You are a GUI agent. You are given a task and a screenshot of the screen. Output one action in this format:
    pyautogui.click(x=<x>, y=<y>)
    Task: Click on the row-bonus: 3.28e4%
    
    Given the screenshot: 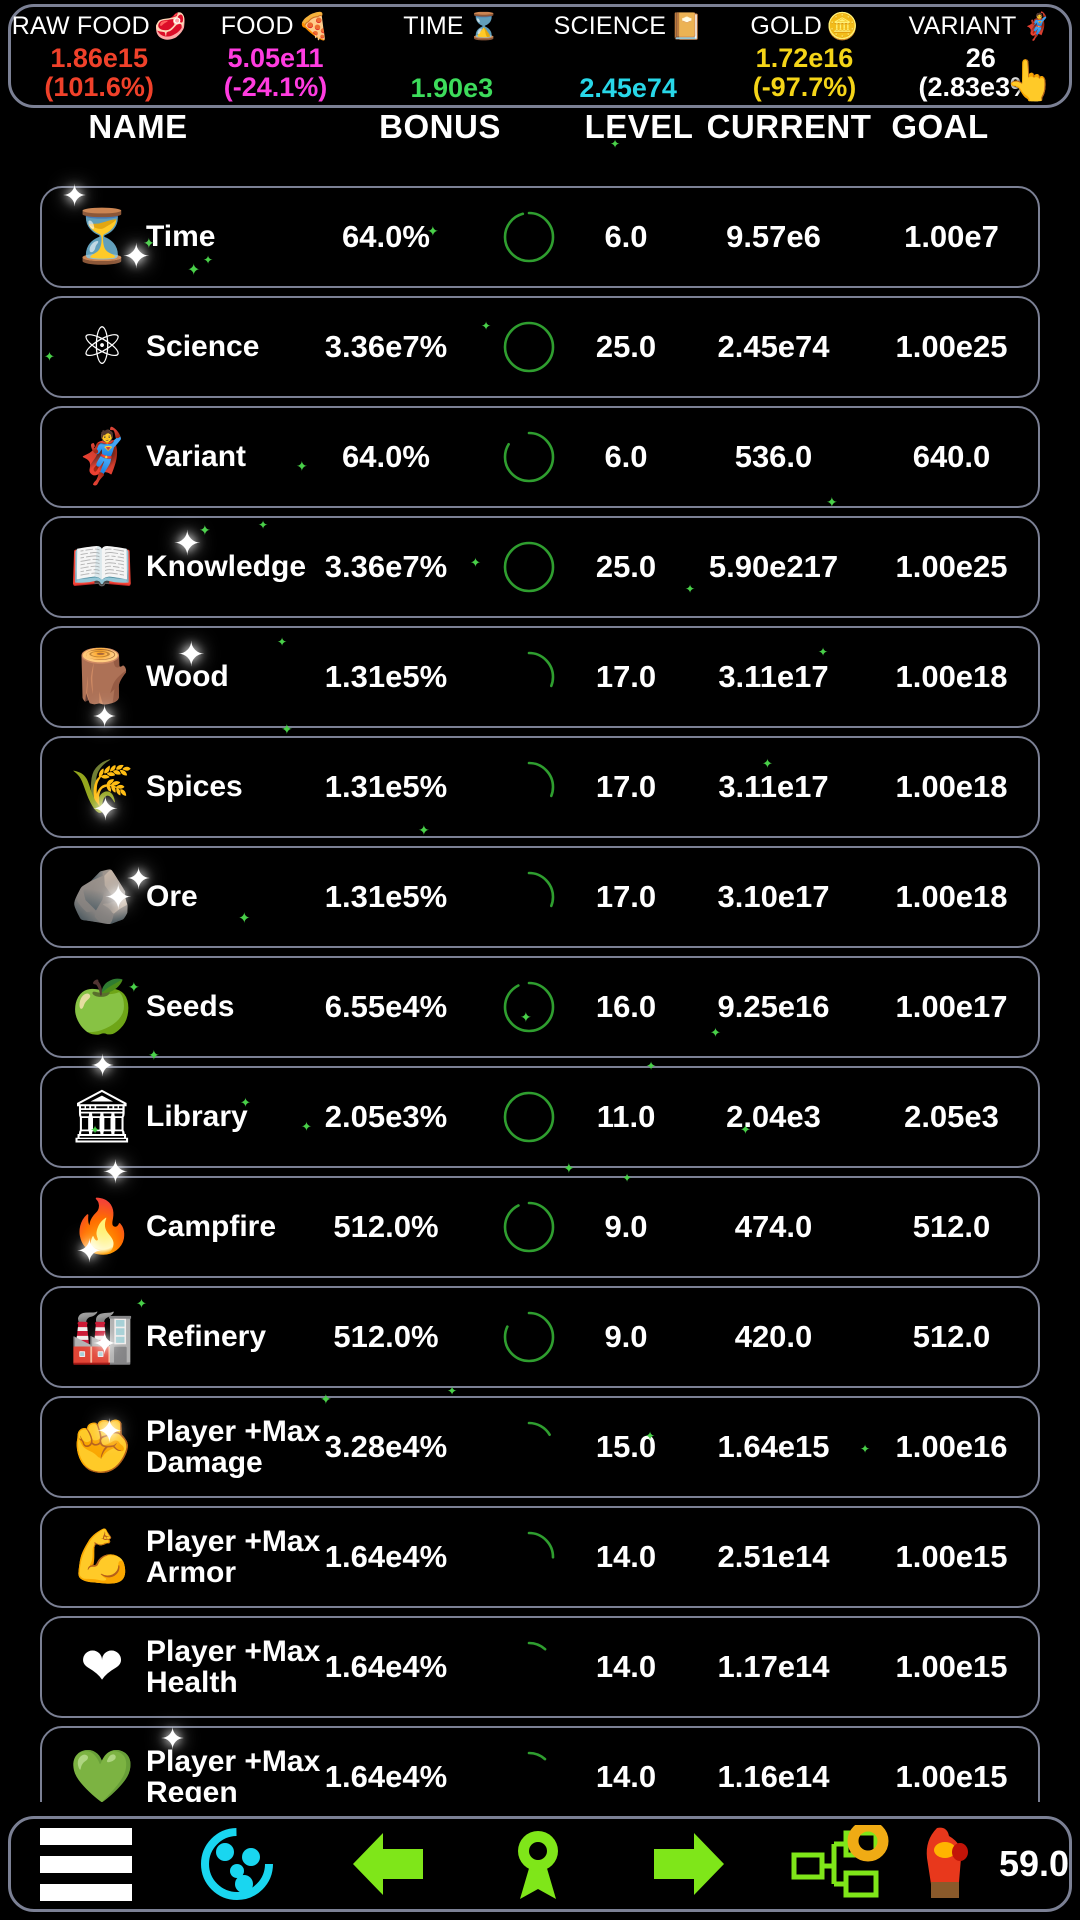 What is the action you would take?
    pyautogui.click(x=386, y=1446)
    